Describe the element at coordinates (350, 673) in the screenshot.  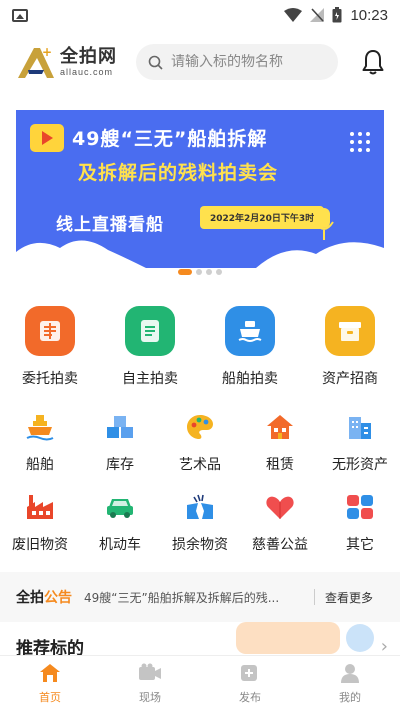
I see `user-icon` at that location.